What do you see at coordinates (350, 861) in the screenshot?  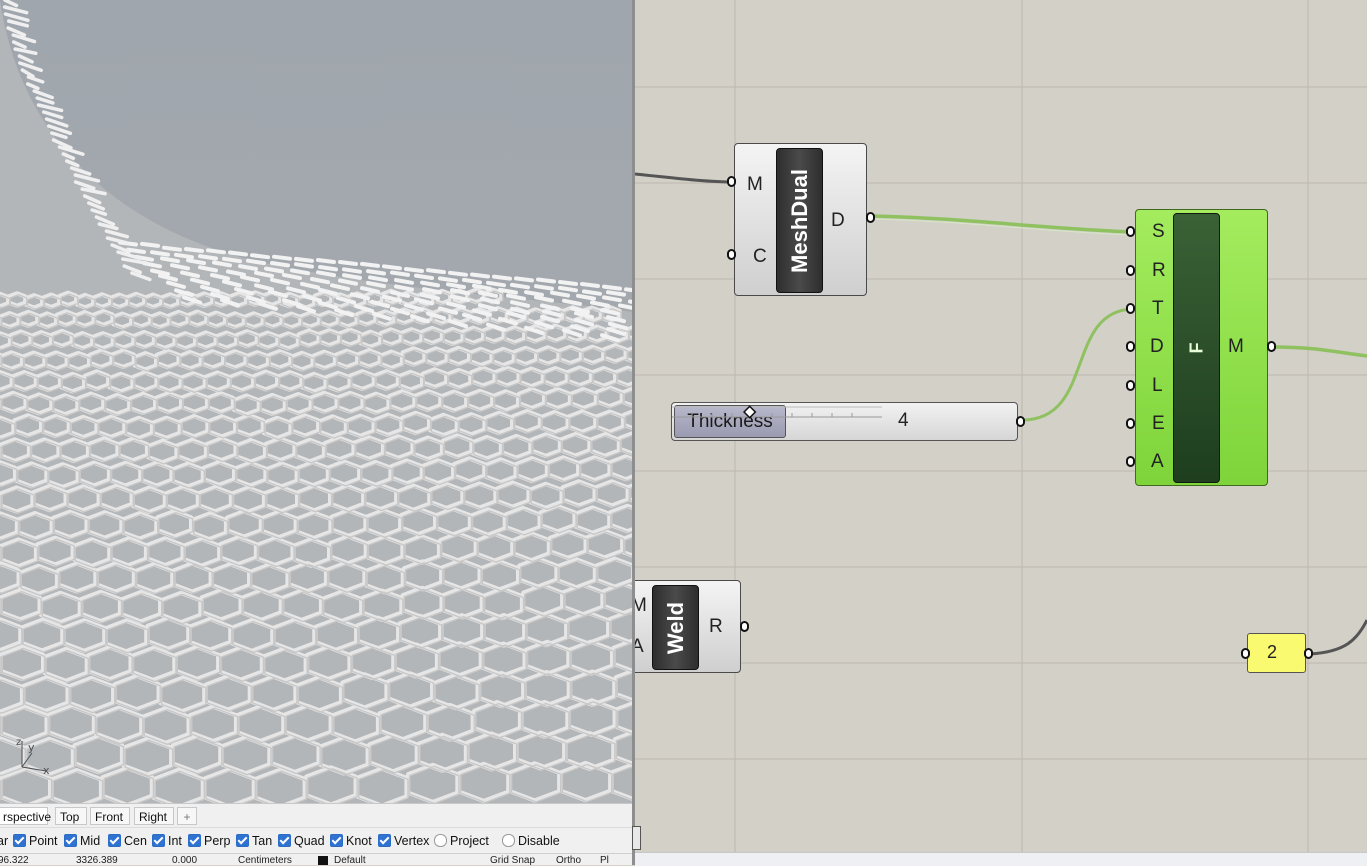 I see `status-layer: Default` at bounding box center [350, 861].